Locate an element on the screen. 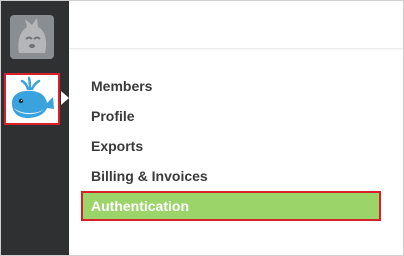 The height and width of the screenshot is (256, 404). menu-item-members: Members is located at coordinates (231, 86).